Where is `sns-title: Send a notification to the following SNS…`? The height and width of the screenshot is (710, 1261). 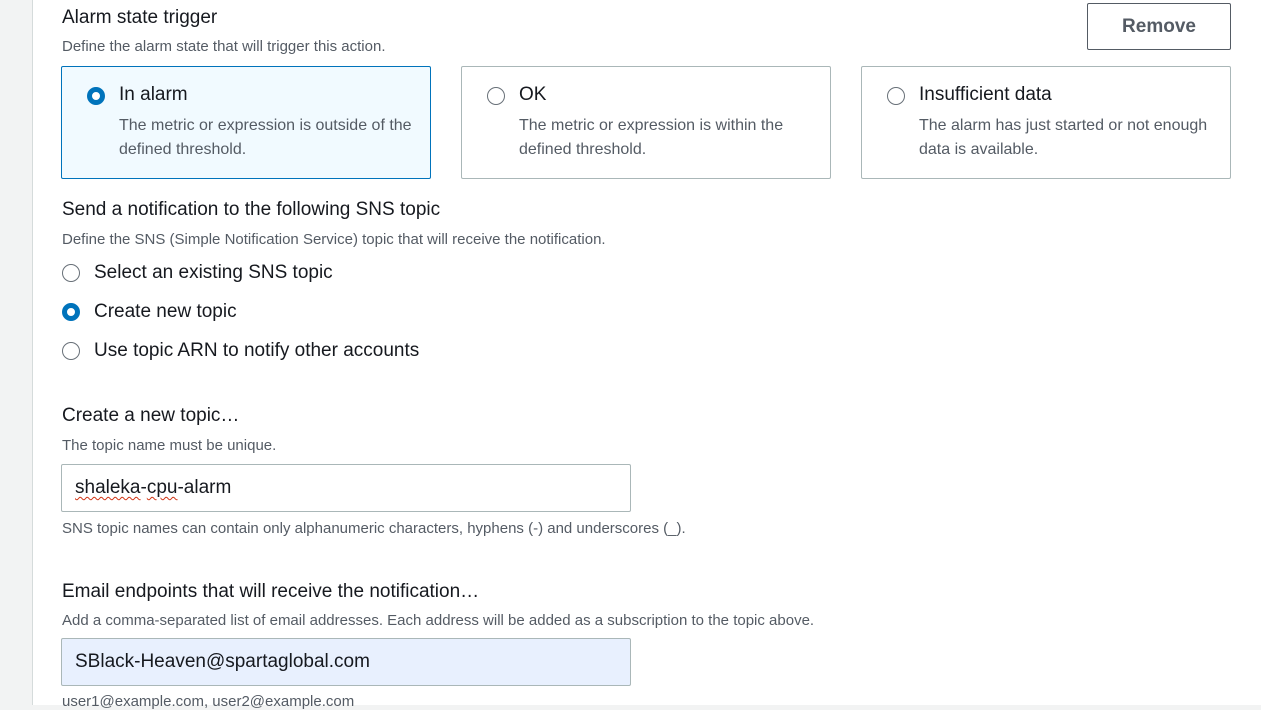
sns-title: Send a notification to the following SNS… is located at coordinates (251, 209).